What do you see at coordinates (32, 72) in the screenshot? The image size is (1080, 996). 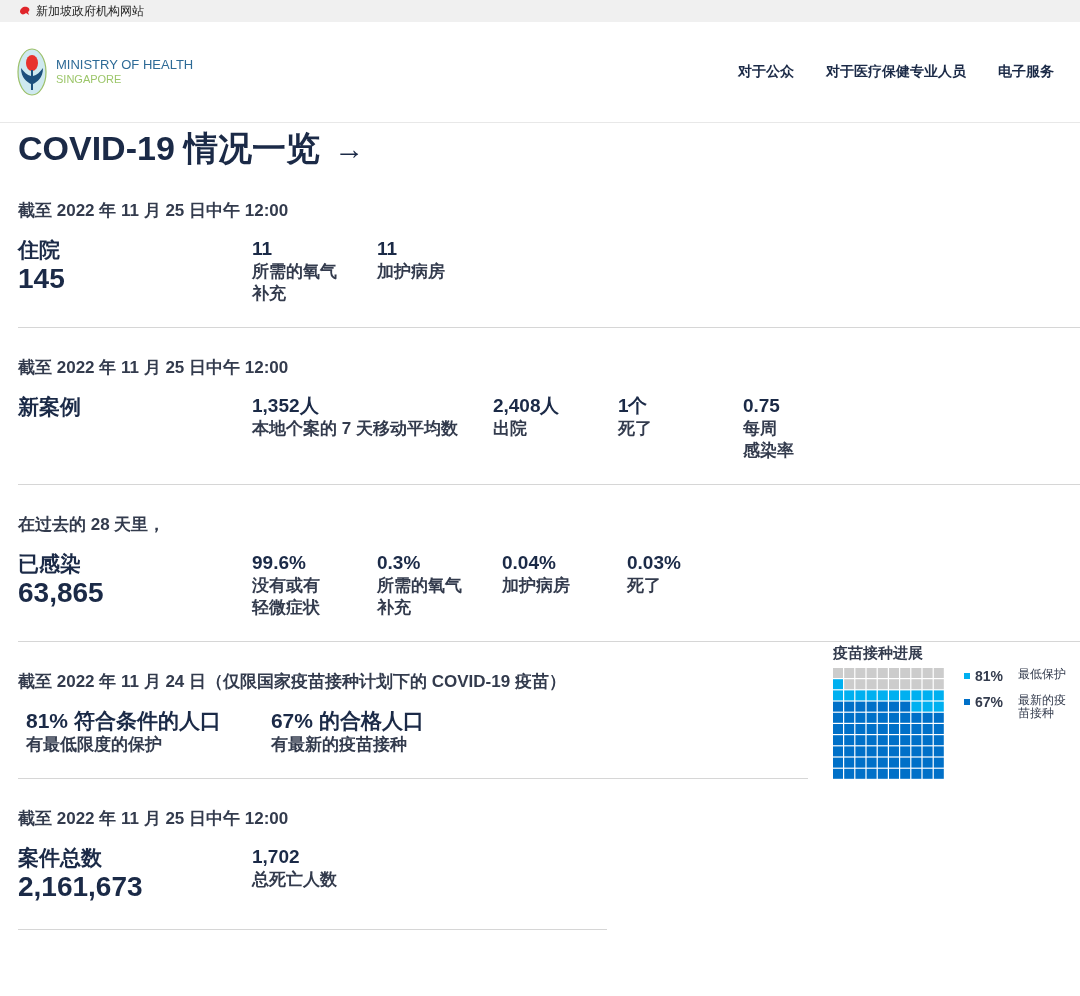 I see `ministry-logo-icon` at bounding box center [32, 72].